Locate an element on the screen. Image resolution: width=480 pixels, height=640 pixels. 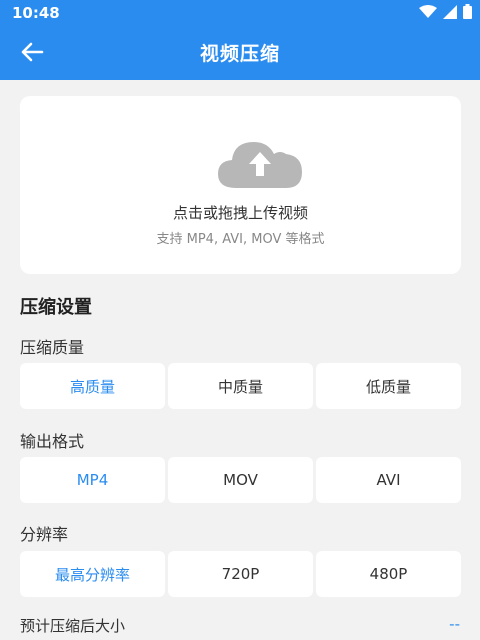
app-bar: 视频压缩 is located at coordinates (240, 52).